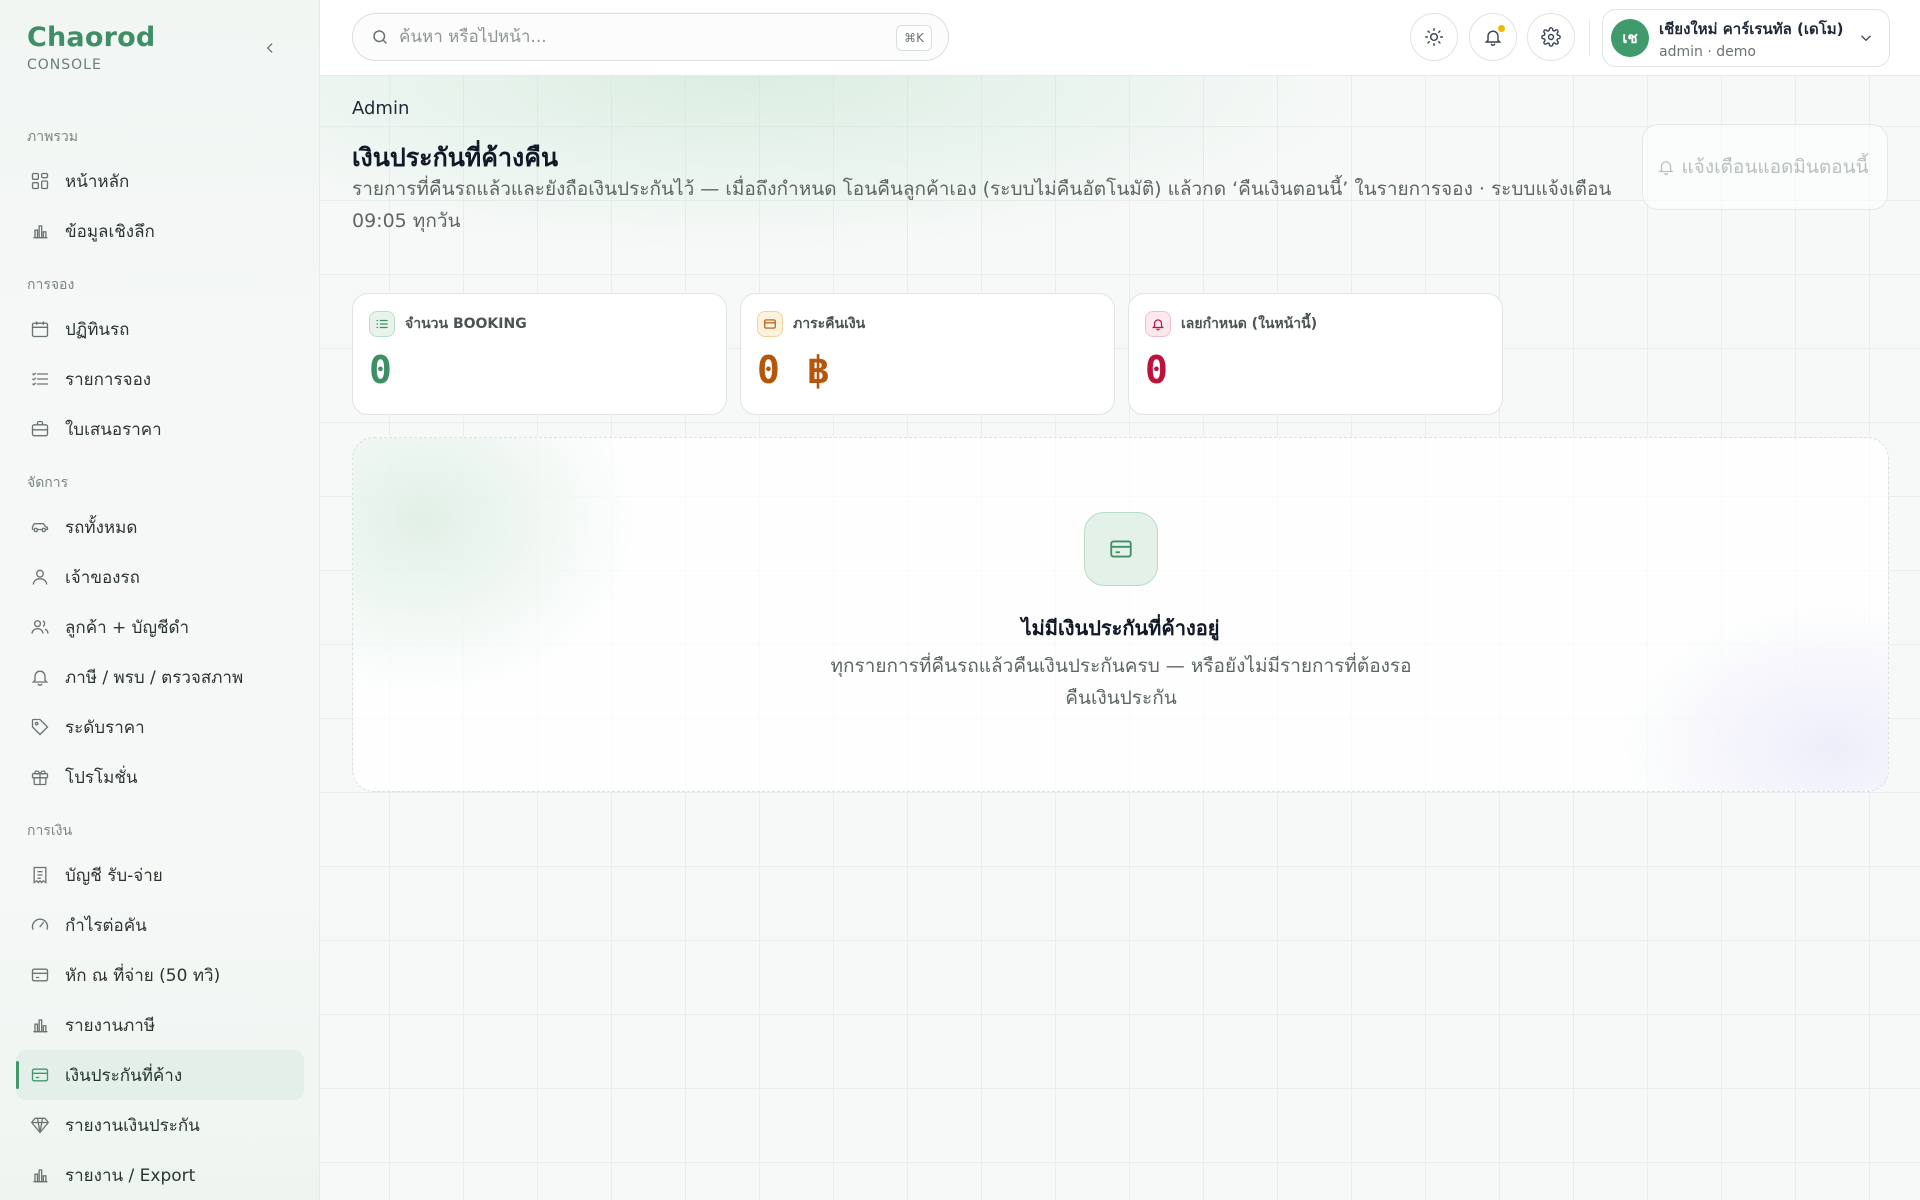 The height and width of the screenshot is (1200, 1920). What do you see at coordinates (381, 108) in the screenshot?
I see `breadcrumb: Admin` at bounding box center [381, 108].